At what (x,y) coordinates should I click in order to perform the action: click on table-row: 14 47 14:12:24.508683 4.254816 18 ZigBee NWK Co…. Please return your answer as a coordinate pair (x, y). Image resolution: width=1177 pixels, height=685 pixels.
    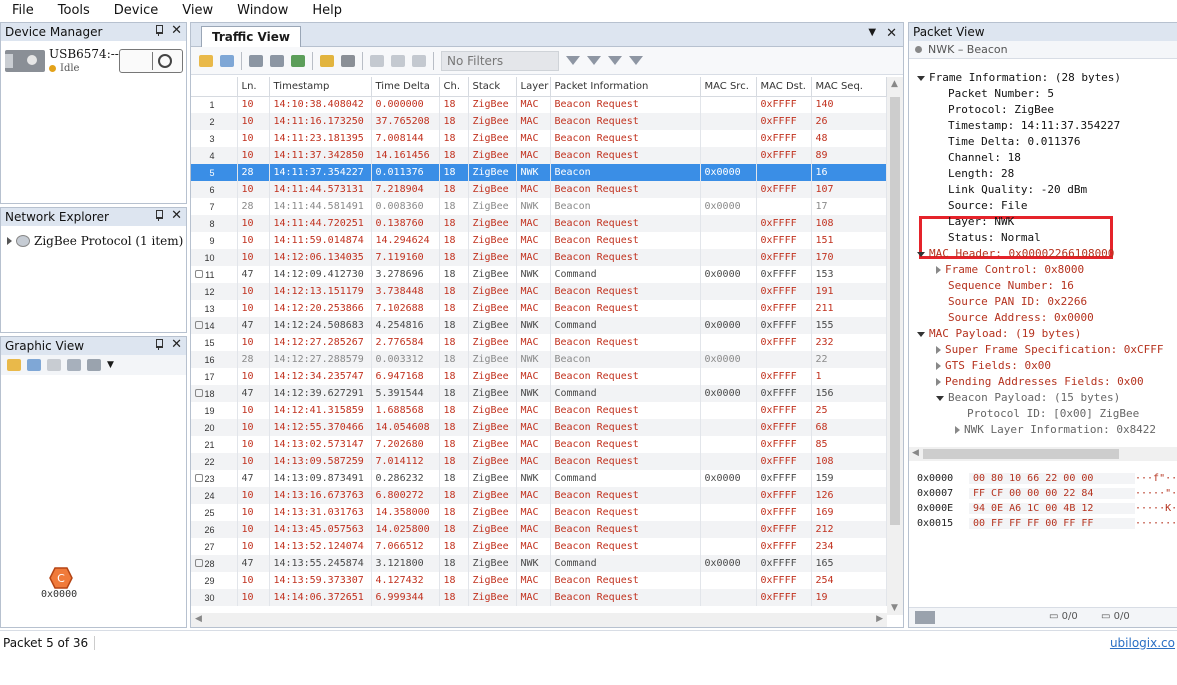
    Looking at the image, I should click on (539, 325).